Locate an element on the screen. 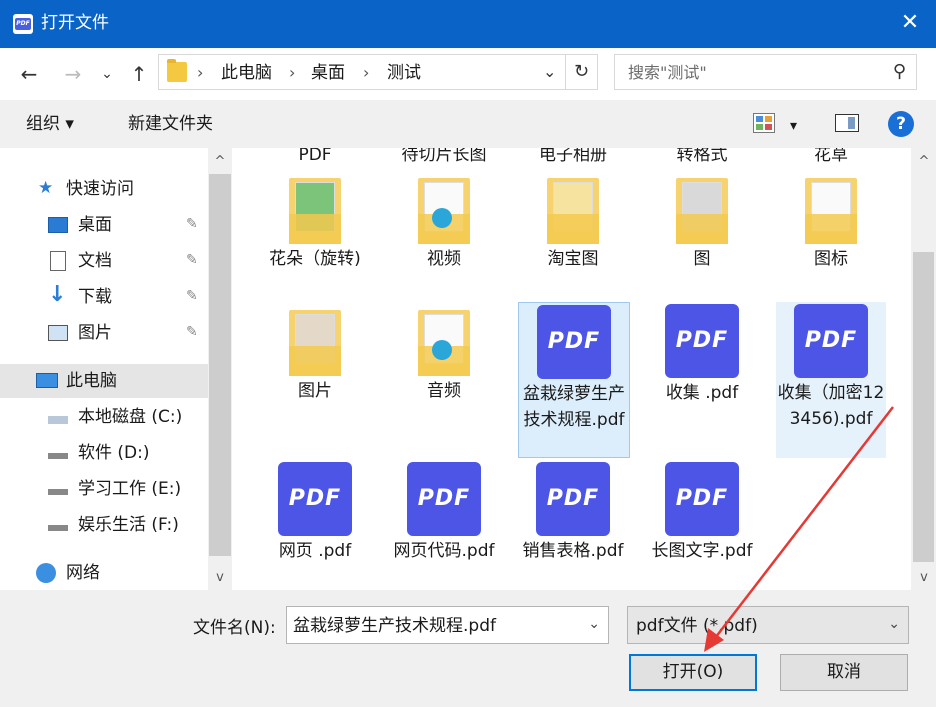 Image resolution: width=936 pixels, height=707 pixels. forward-arrow-icon: → is located at coordinates (73, 74).